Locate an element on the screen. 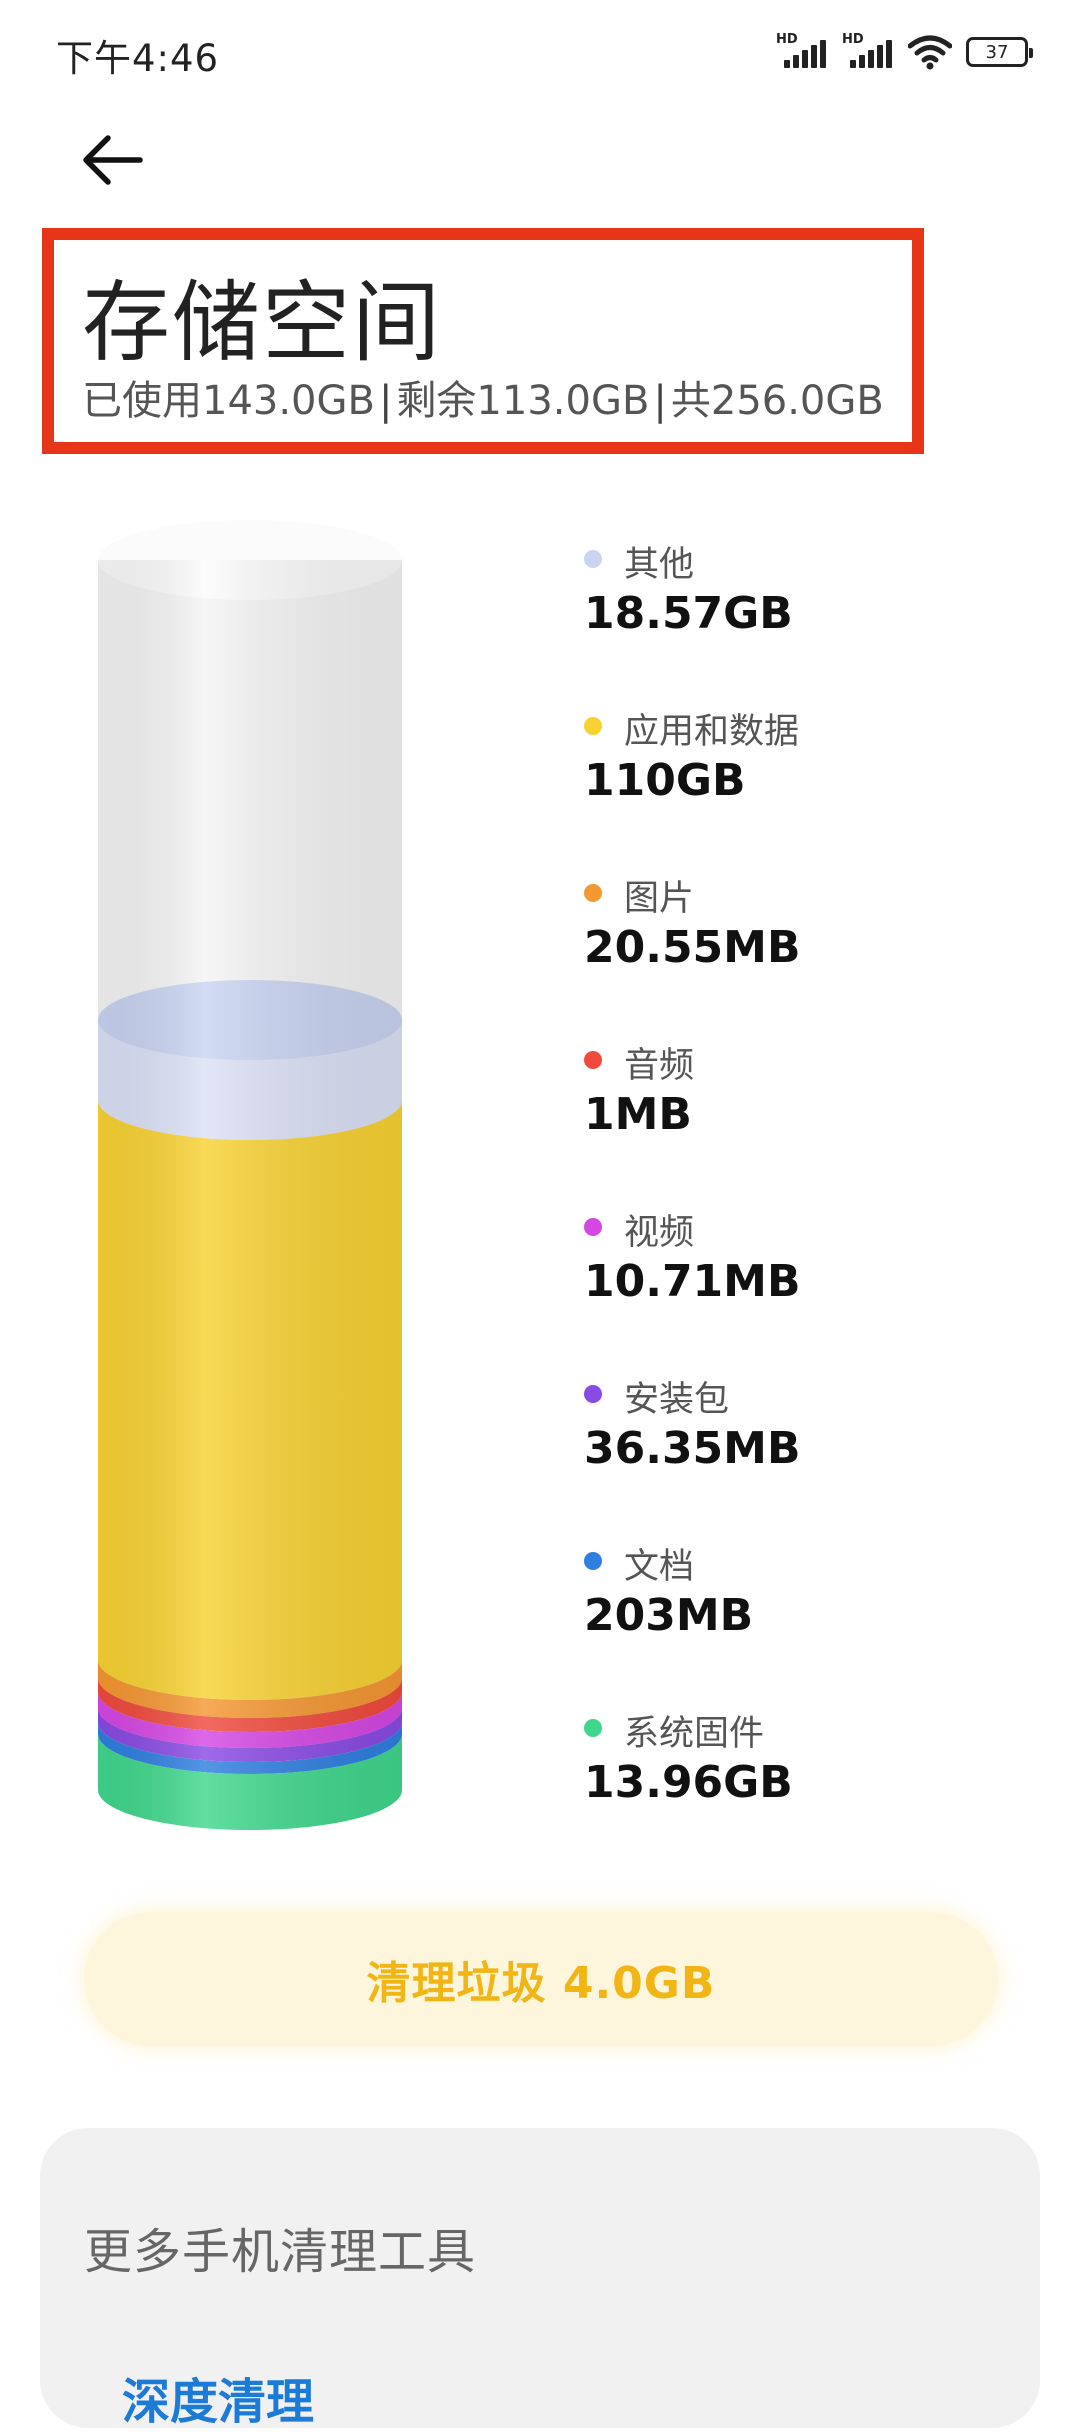 This screenshot has height=2432, width=1080. deep-clean-link: 深度清理 is located at coordinates (218, 2397).